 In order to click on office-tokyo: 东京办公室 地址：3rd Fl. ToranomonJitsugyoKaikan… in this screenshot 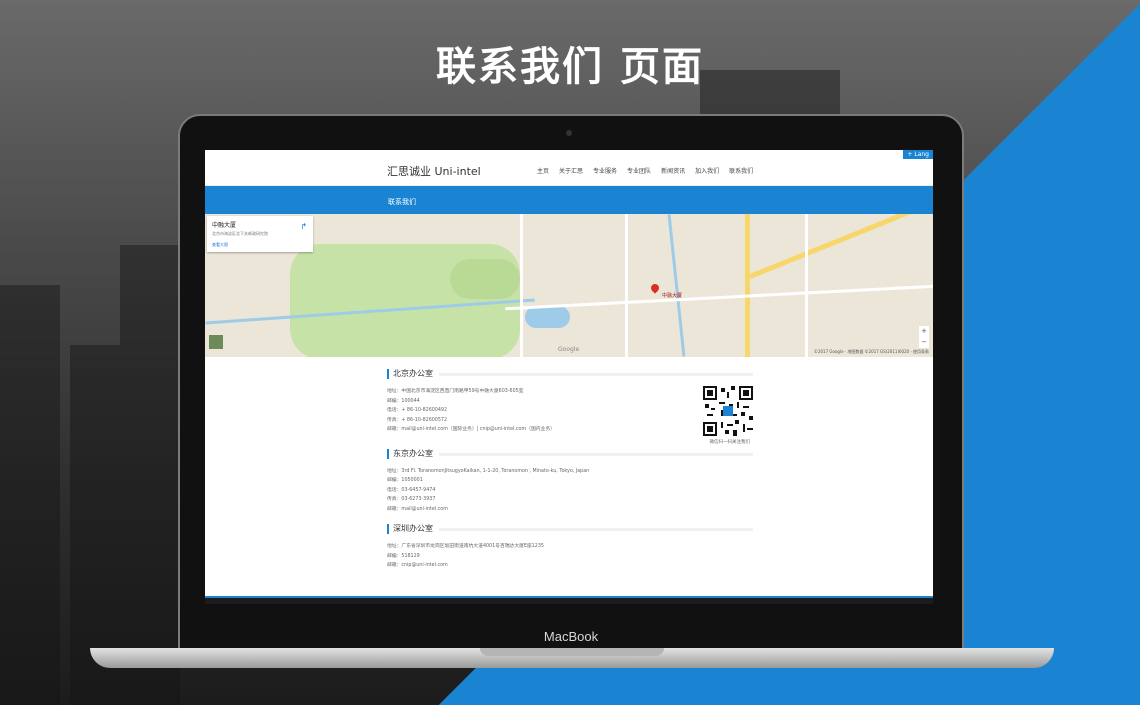, I will do `click(570, 481)`.